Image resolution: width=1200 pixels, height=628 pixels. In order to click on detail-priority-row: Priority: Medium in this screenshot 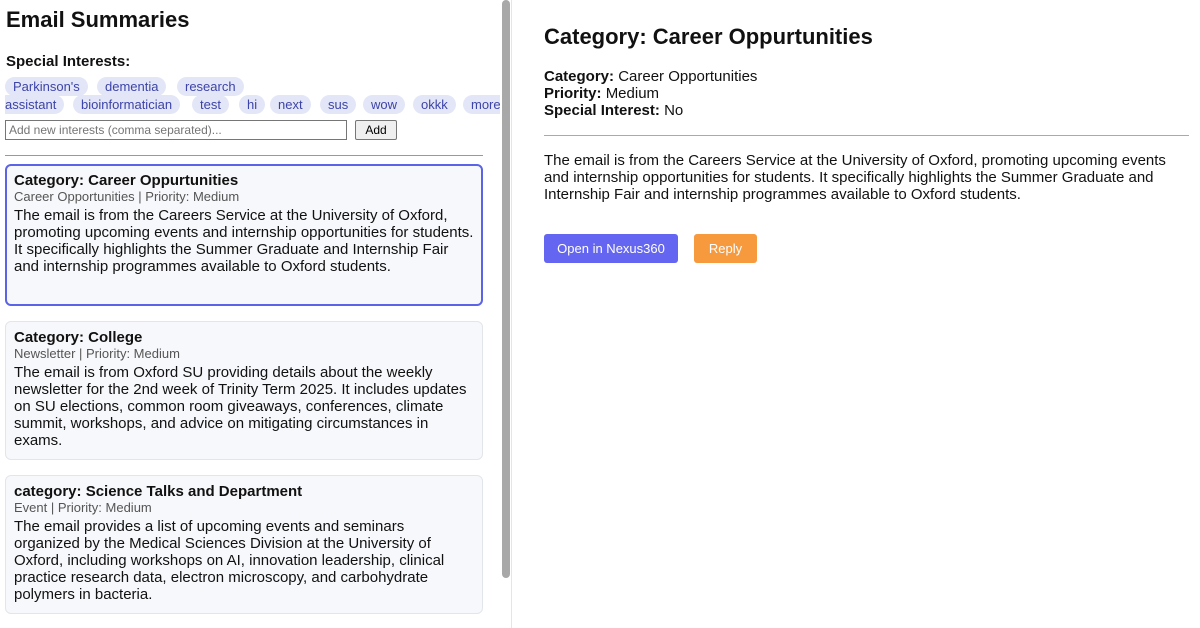, I will do `click(601, 93)`.